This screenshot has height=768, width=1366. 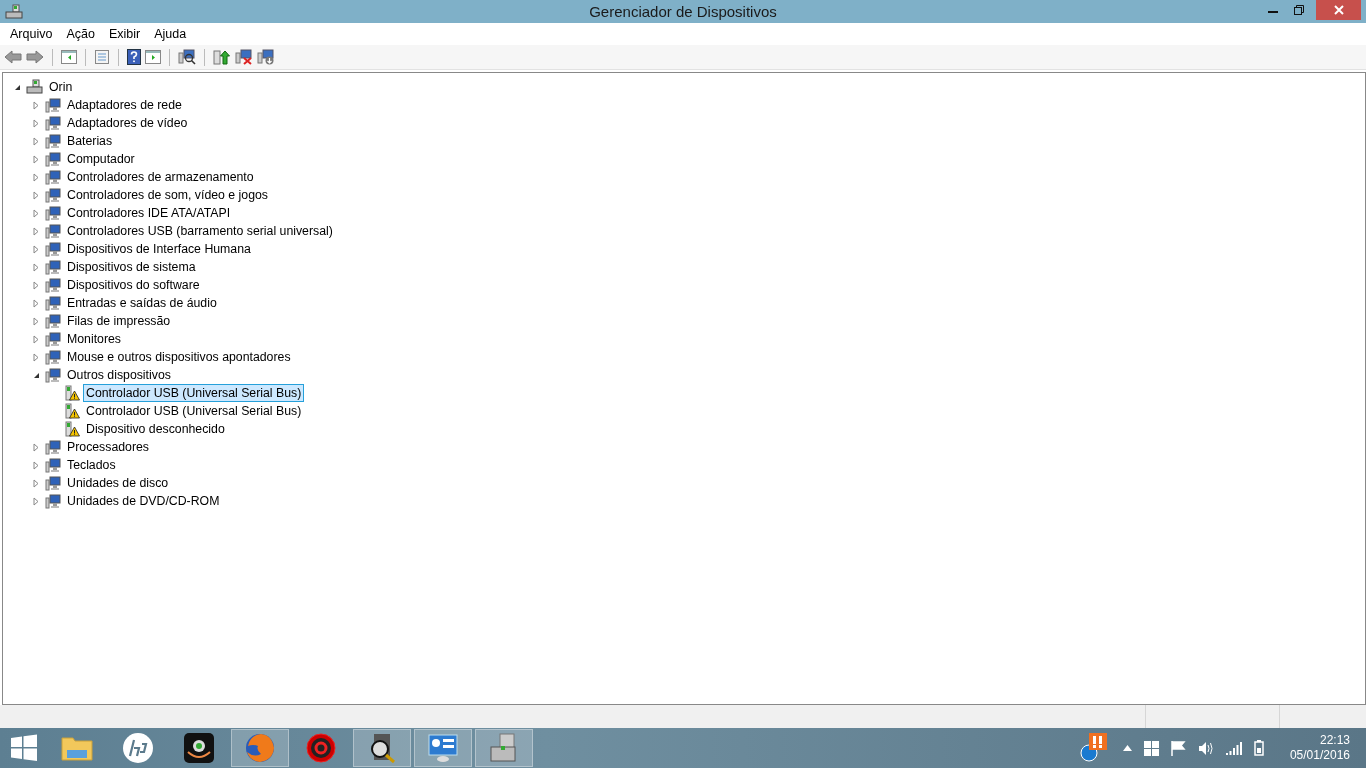 I want to click on menu-item: Ajuda, so click(x=170, y=34).